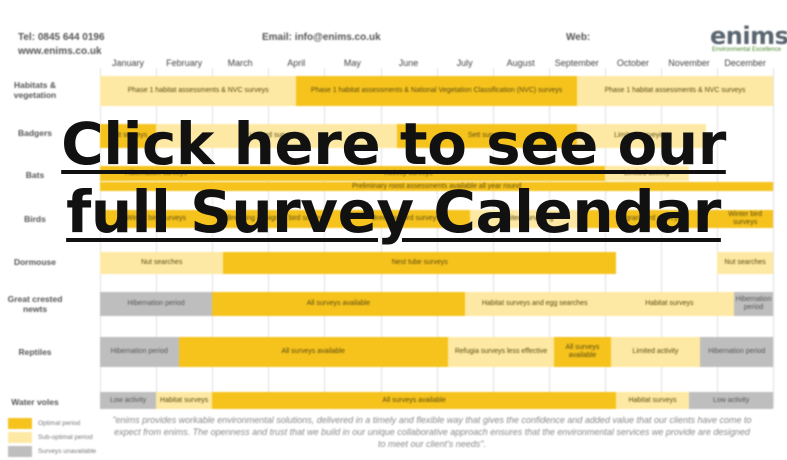 This screenshot has height=460, width=787. Describe the element at coordinates (60, 51) in the screenshot. I see `header-web-url: www.enims.co.uk` at that location.